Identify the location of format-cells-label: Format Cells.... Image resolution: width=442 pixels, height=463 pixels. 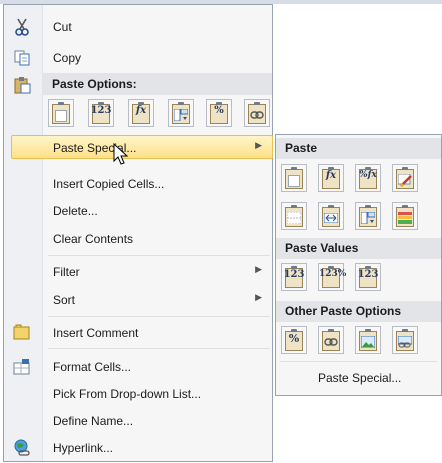
(92, 367).